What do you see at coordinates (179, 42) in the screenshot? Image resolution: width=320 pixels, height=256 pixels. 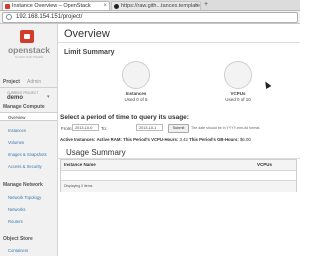 I see `title-divider` at bounding box center [179, 42].